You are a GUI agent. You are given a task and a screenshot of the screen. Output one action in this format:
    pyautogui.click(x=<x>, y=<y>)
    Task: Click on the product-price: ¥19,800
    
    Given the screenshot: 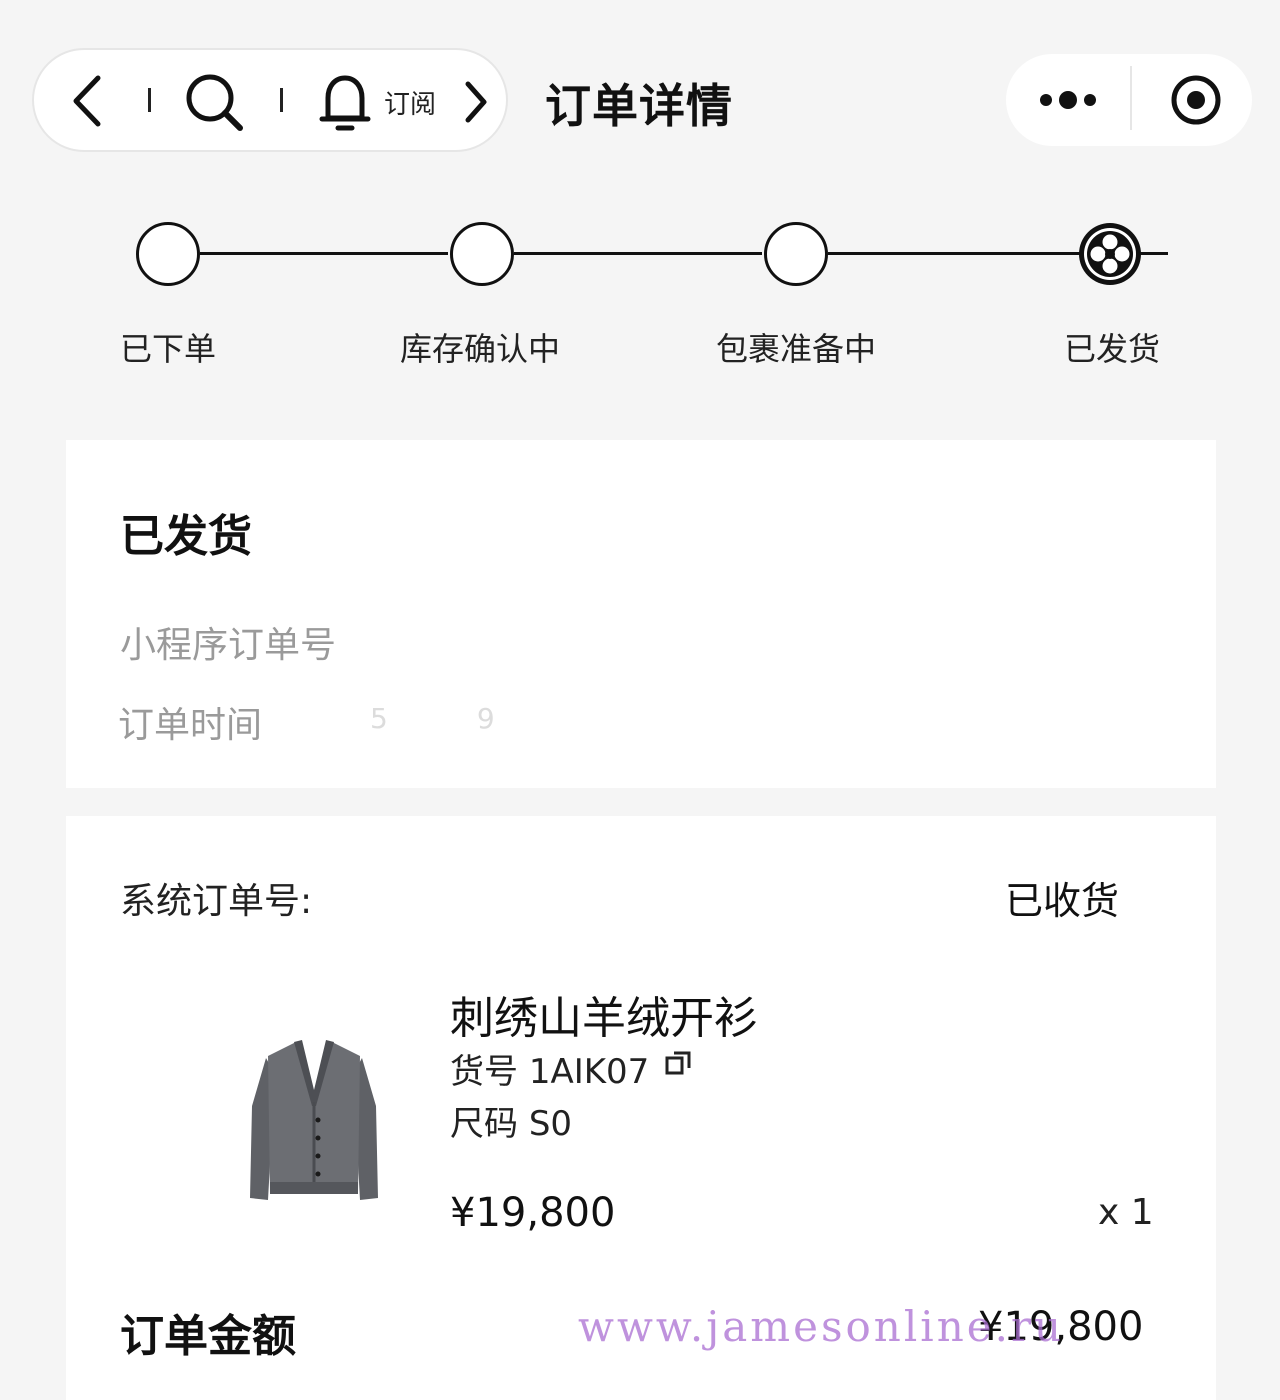 What is the action you would take?
    pyautogui.click(x=533, y=1213)
    